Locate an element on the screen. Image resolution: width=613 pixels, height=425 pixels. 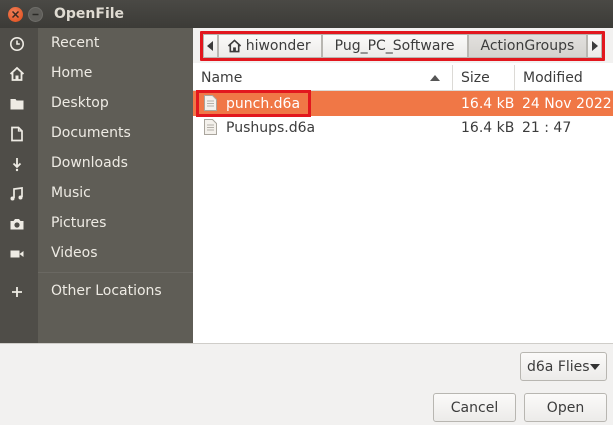
sidebar-item-documents: Documents is located at coordinates (96, 133).